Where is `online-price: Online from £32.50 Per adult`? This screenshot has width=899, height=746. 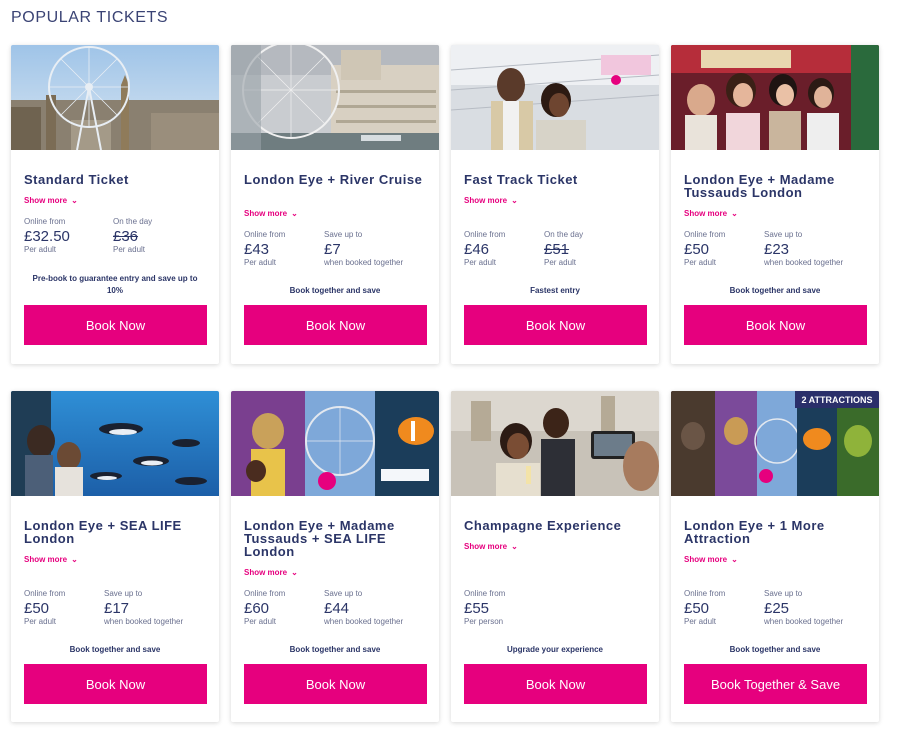 online-price: Online from £32.50 Per adult is located at coordinates (47, 235).